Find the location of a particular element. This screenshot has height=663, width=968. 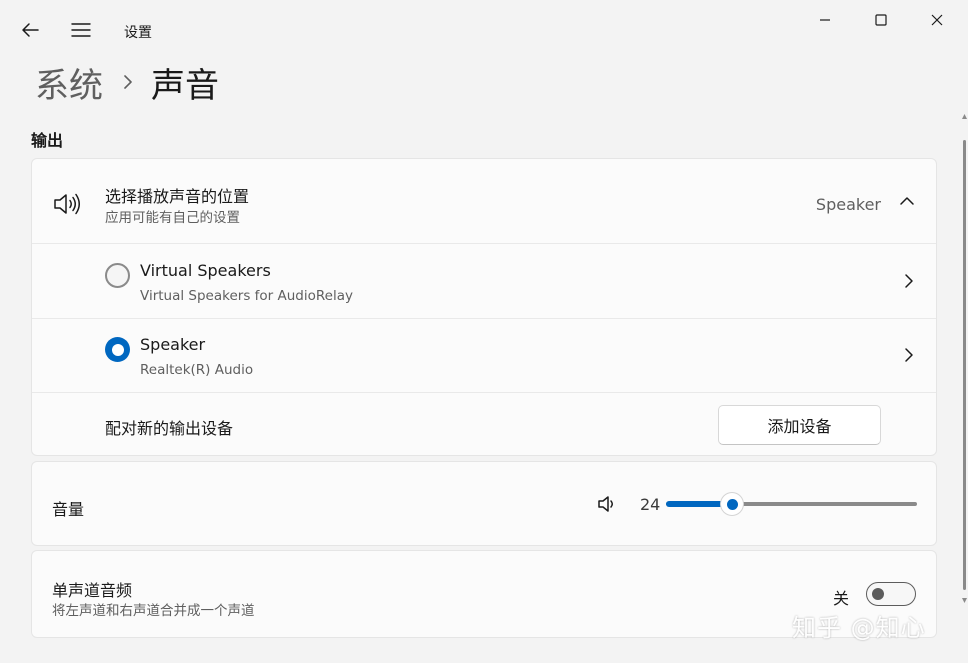

add-device-button: 添加设备 is located at coordinates (799, 425).